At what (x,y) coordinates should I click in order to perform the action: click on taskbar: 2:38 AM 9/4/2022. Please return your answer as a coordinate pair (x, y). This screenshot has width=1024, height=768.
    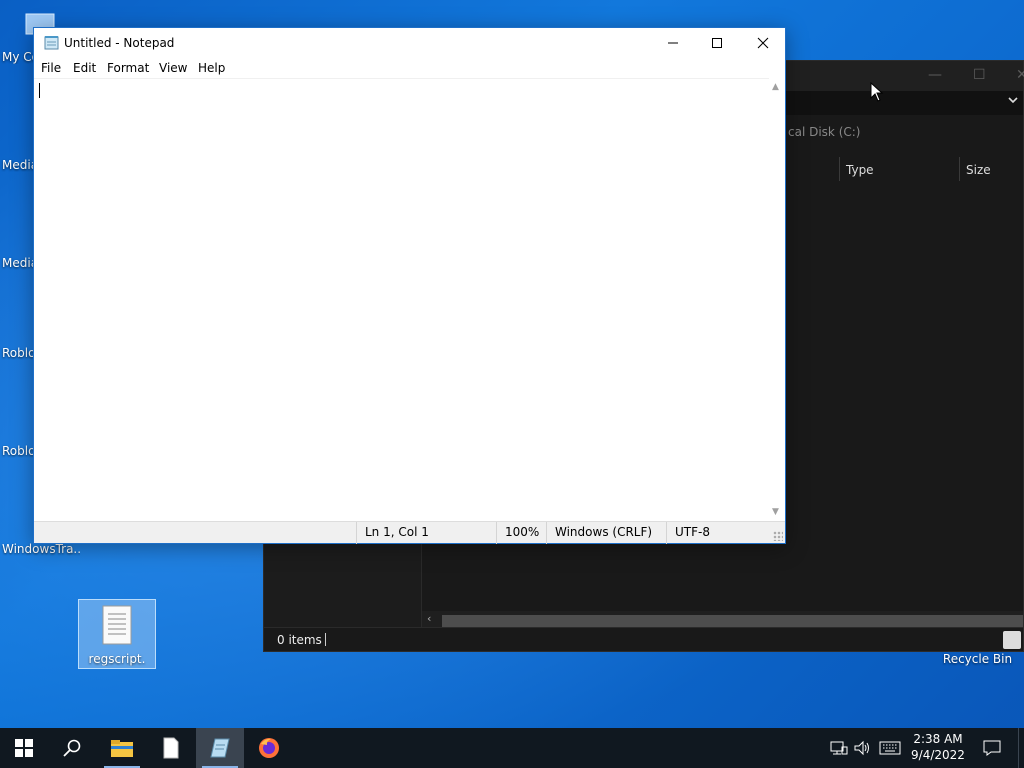
    Looking at the image, I should click on (512, 748).